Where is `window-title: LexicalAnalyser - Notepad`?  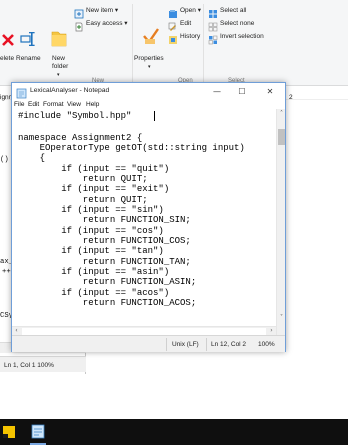 window-title: LexicalAnalyser - Notepad is located at coordinates (70, 90).